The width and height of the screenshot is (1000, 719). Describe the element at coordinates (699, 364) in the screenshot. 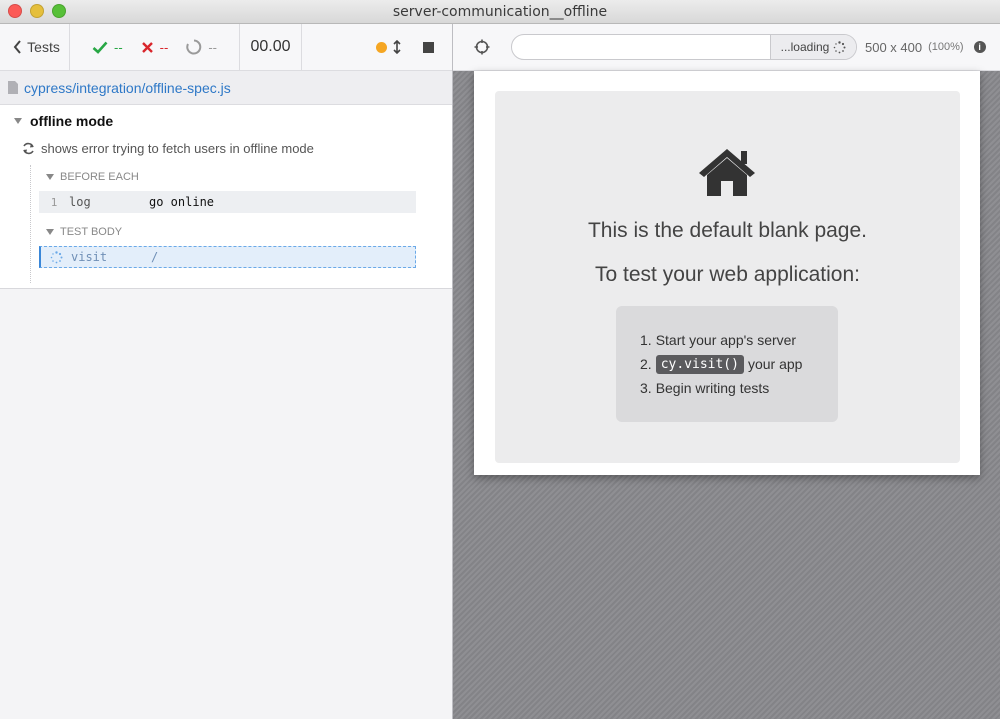

I see `step-code: cy.visit()` at that location.